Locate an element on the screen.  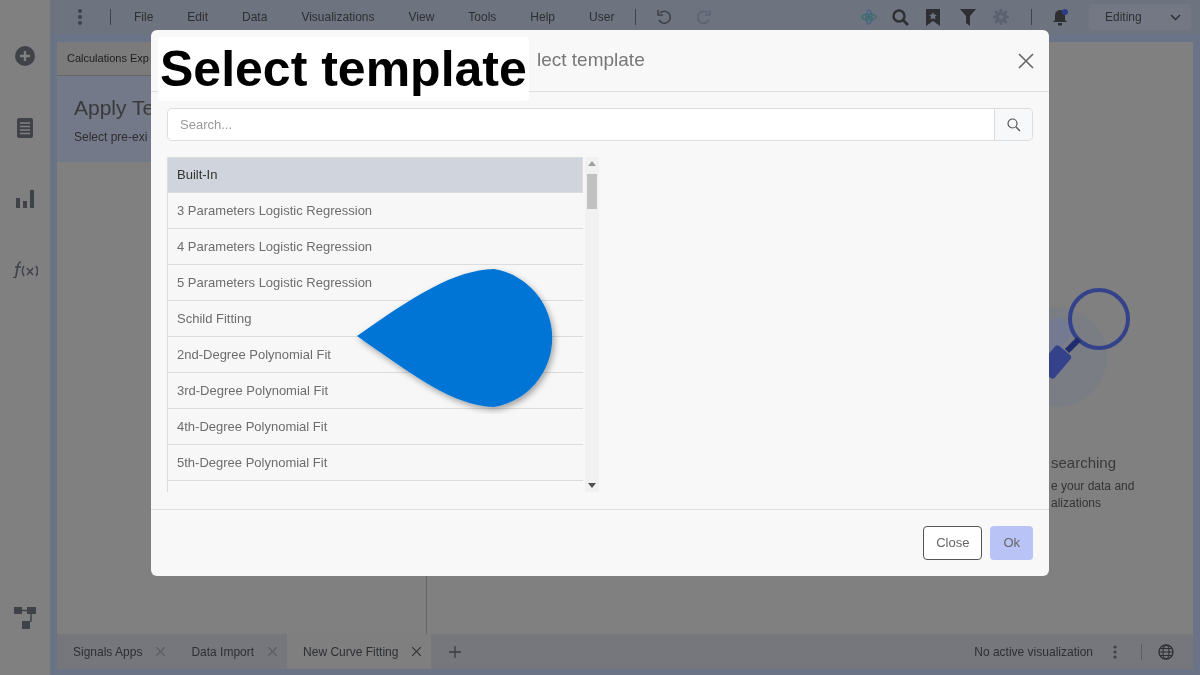
panel-subtitle: Select pre-exi is located at coordinates (111, 137).